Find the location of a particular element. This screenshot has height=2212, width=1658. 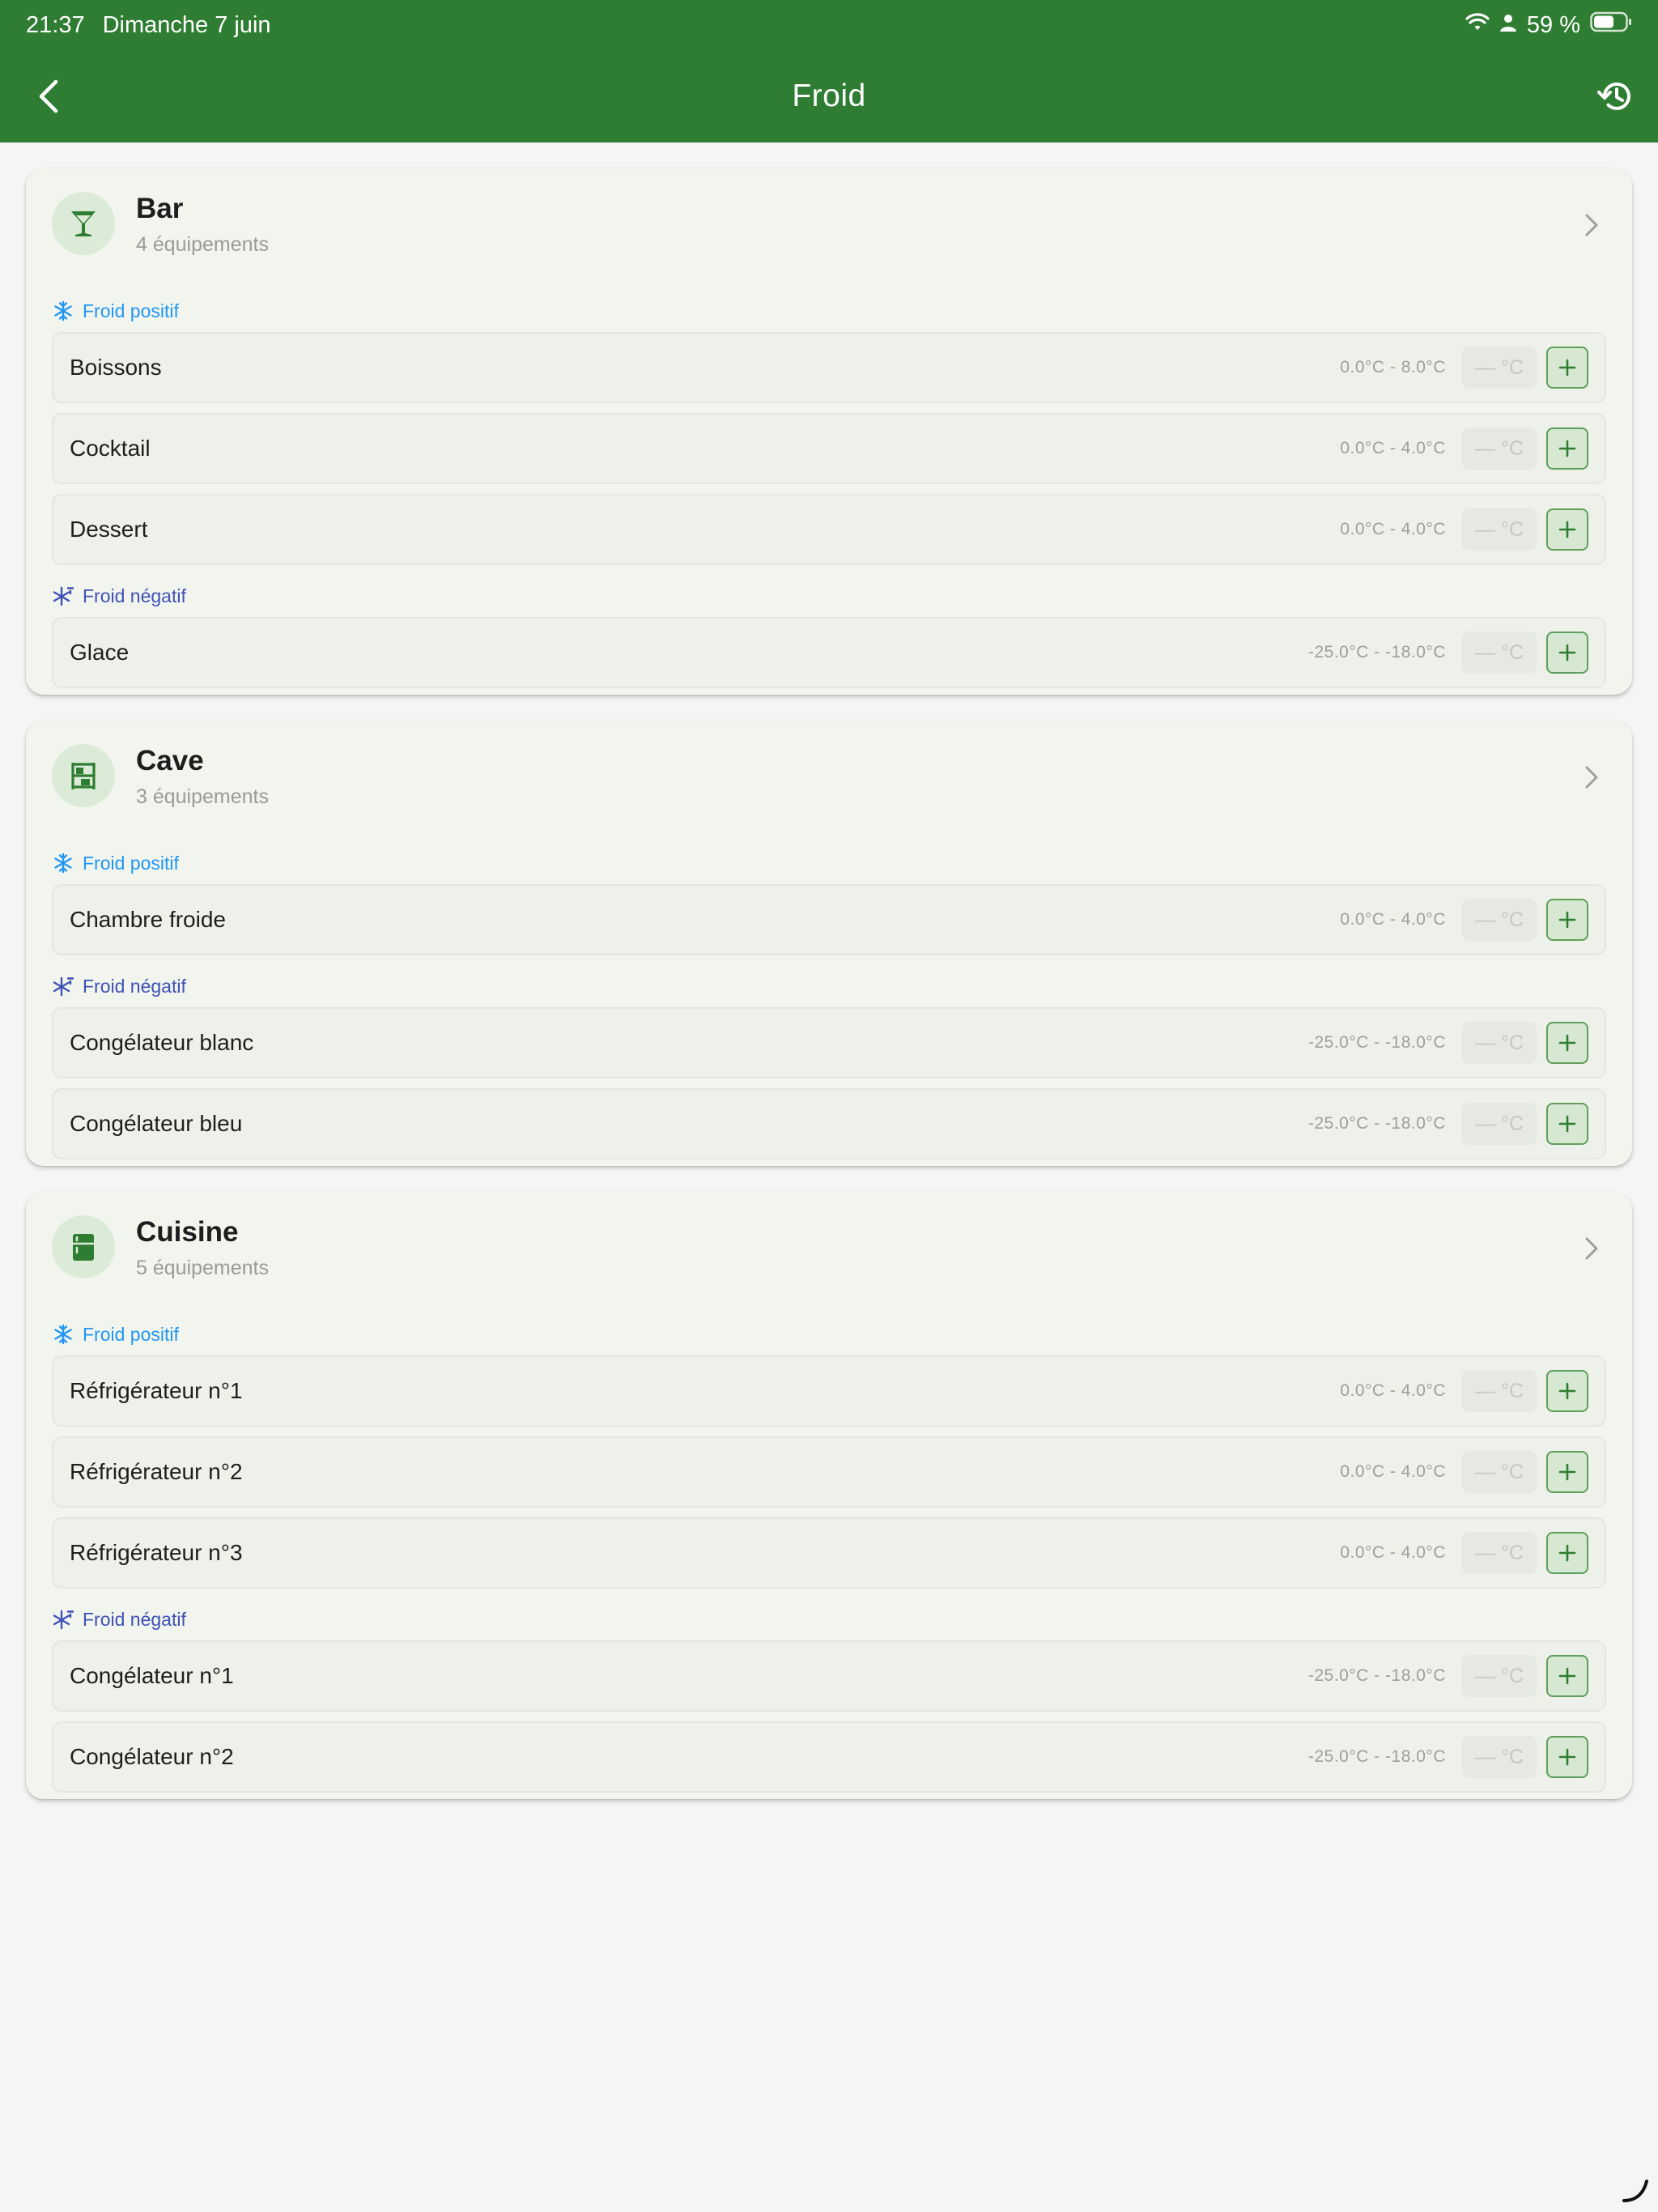

equipment-row: Réfrigérateur n°3 0.0°C - 4.0°C — °C is located at coordinates (829, 1553).